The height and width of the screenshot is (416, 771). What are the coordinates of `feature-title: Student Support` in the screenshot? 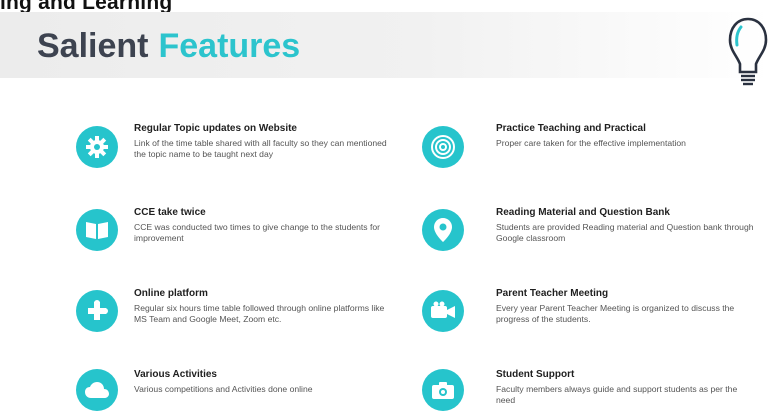 It's located at (535, 374).